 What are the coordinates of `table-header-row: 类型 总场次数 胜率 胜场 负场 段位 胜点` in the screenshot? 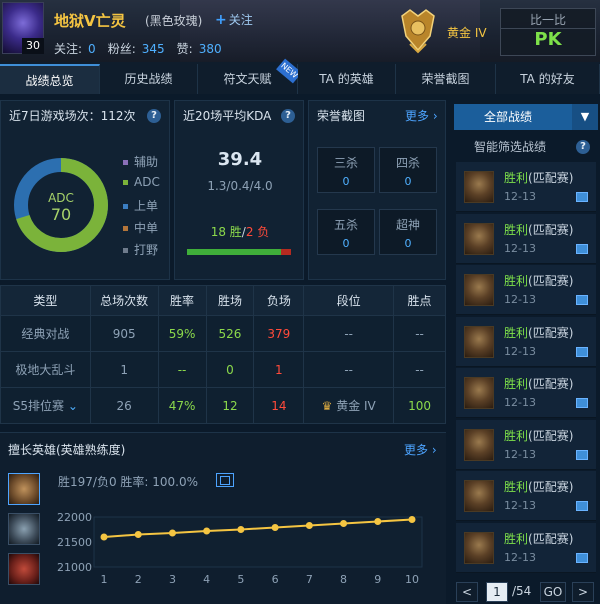 It's located at (223, 300).